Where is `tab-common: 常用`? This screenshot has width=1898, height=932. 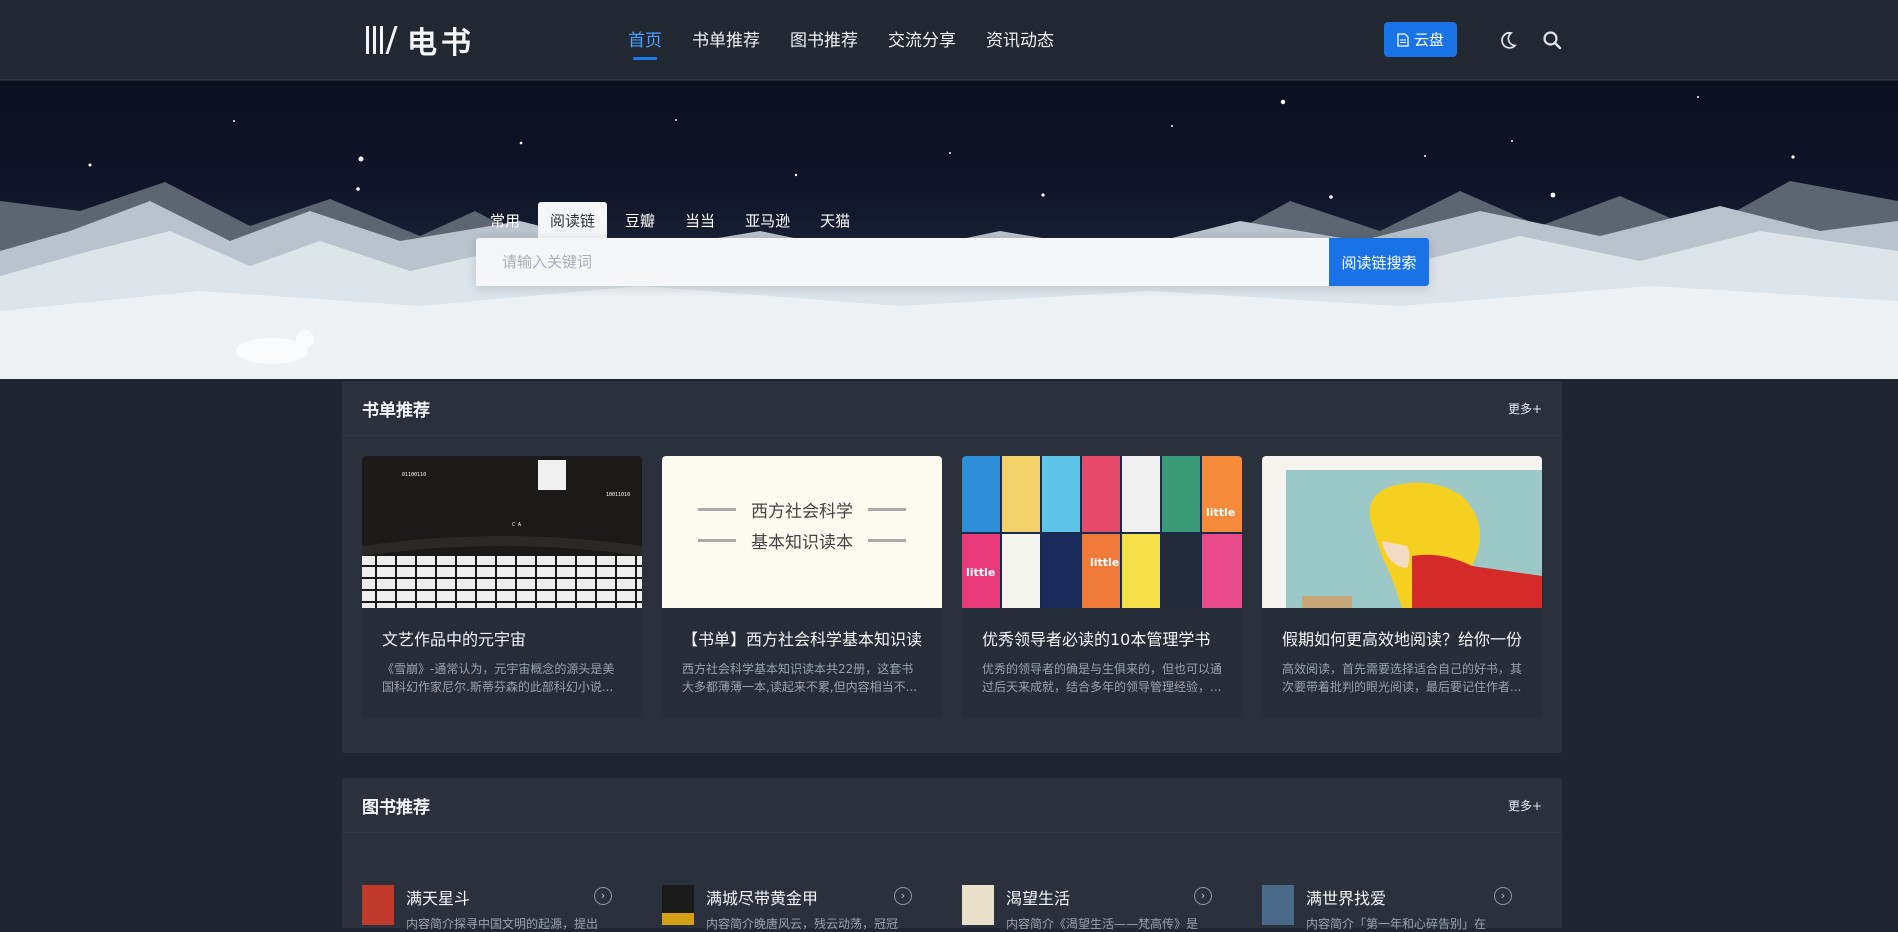
tab-common: 常用 is located at coordinates (505, 220).